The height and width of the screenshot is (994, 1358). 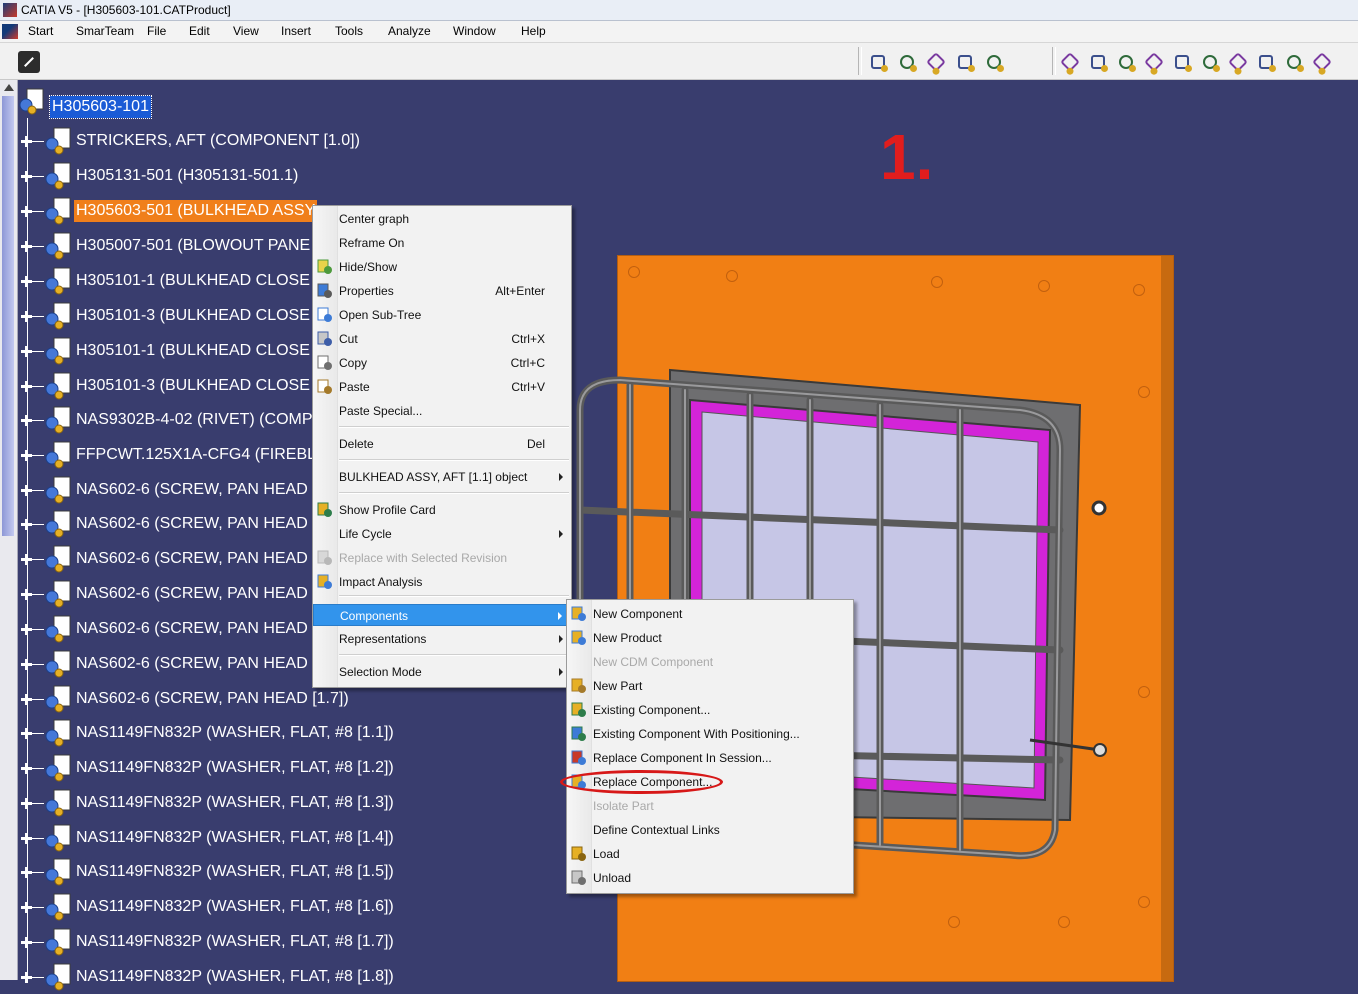 I want to click on menu-help: Help, so click(x=533, y=31).